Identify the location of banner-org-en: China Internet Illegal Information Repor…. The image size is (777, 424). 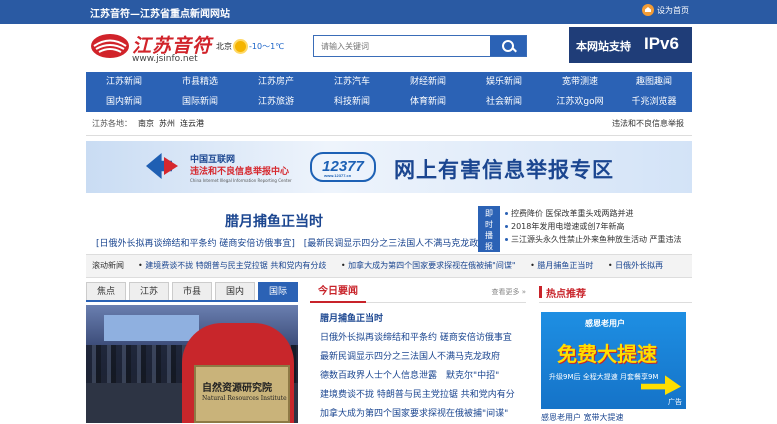
(241, 180).